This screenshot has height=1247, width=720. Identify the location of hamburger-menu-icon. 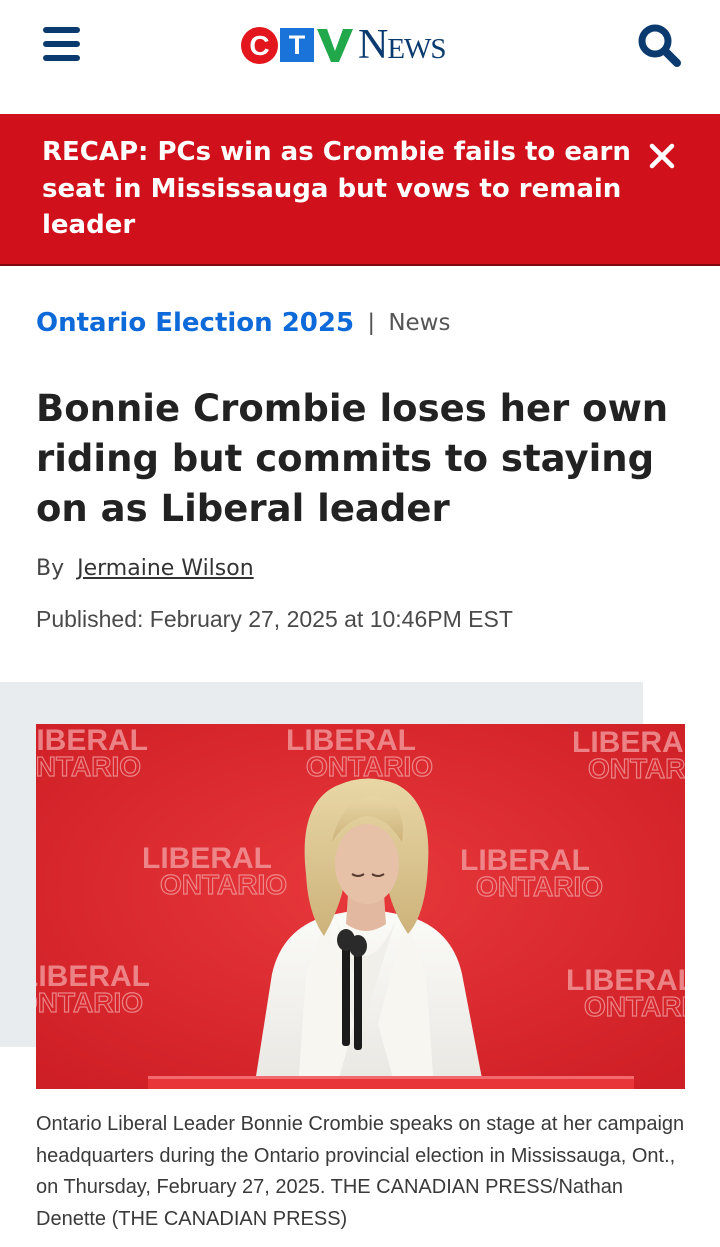
(62, 44).